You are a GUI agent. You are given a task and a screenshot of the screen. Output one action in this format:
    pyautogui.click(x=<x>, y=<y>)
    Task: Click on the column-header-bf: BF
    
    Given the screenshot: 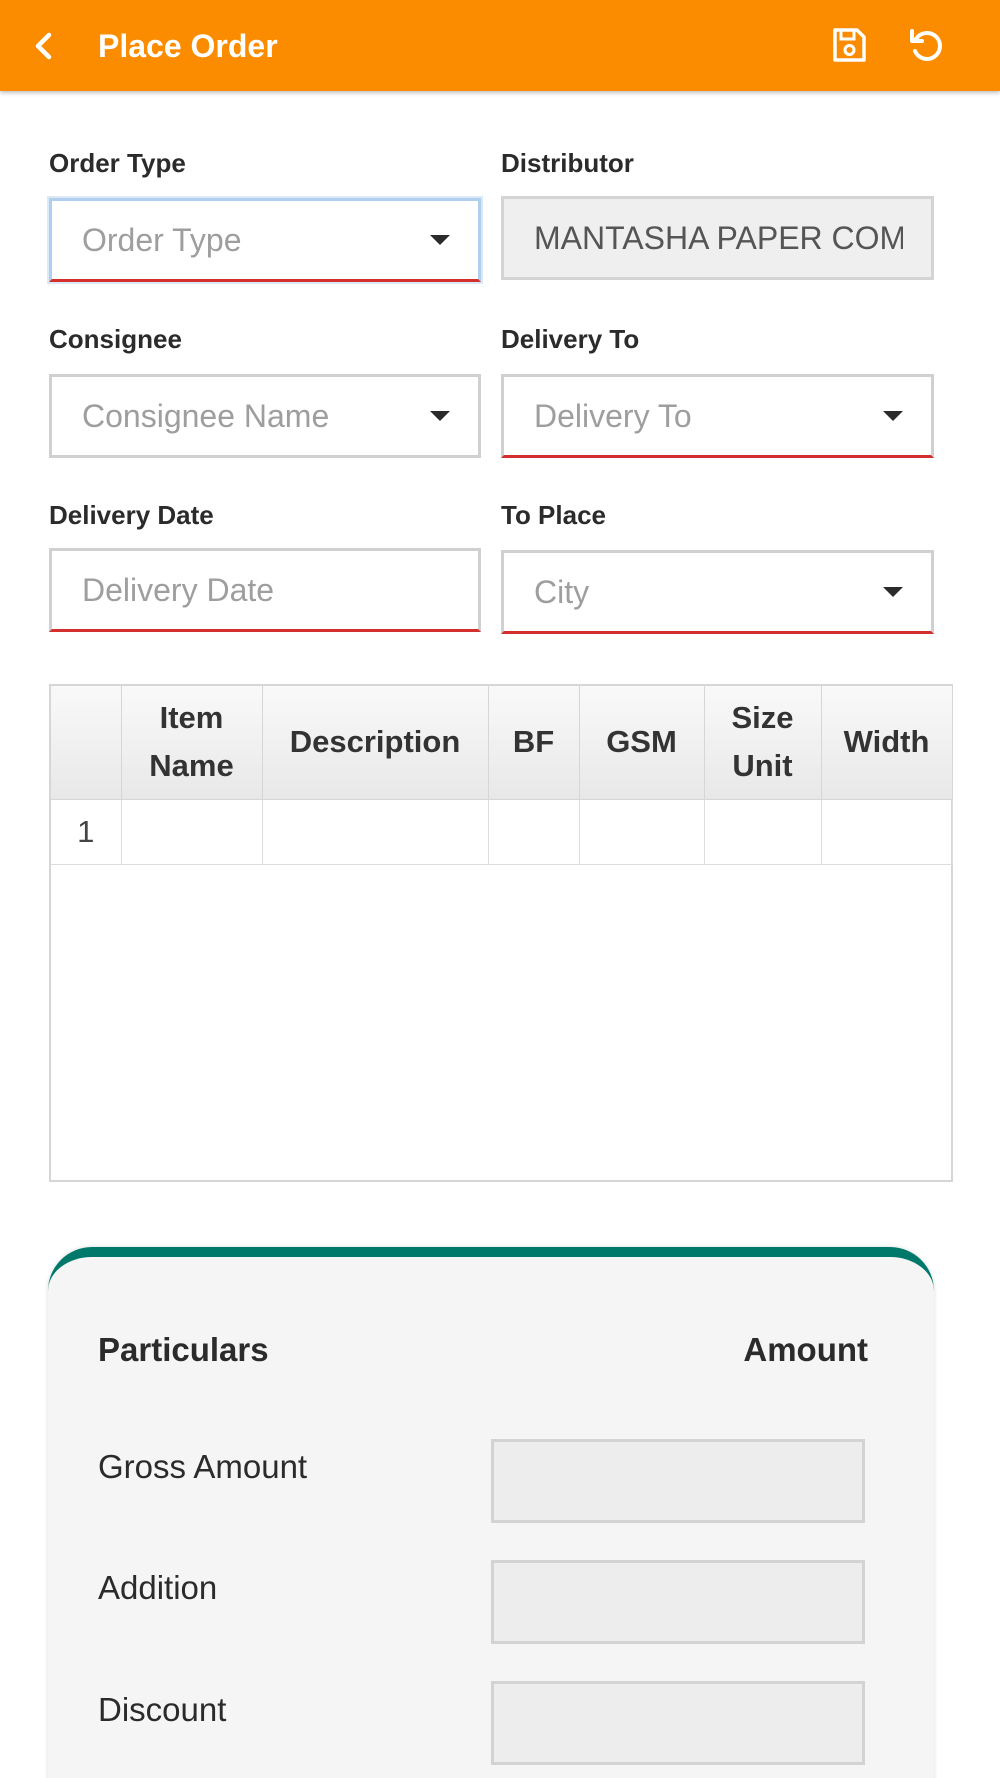 What is the action you would take?
    pyautogui.click(x=534, y=743)
    